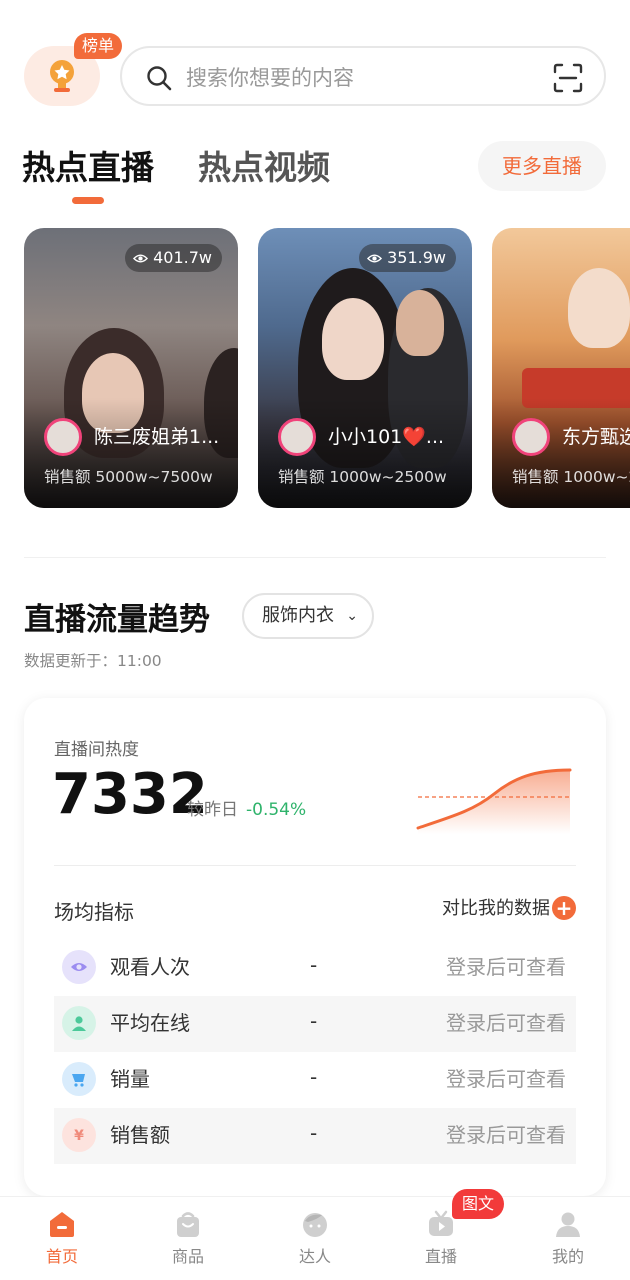 This screenshot has width=630, height=1280. Describe the element at coordinates (568, 78) in the screenshot. I see `scan-icon` at that location.